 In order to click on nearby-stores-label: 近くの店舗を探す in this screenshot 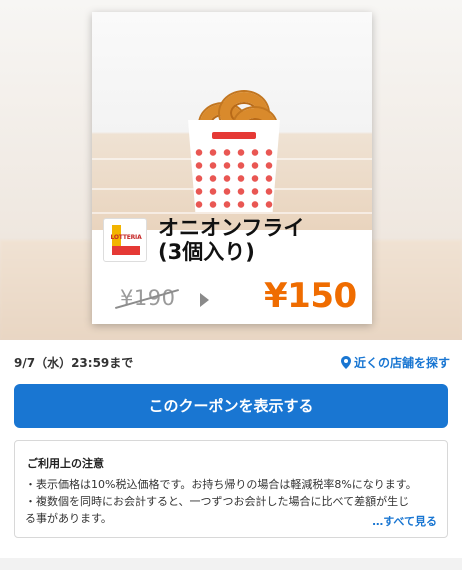, I will do `click(401, 363)`.